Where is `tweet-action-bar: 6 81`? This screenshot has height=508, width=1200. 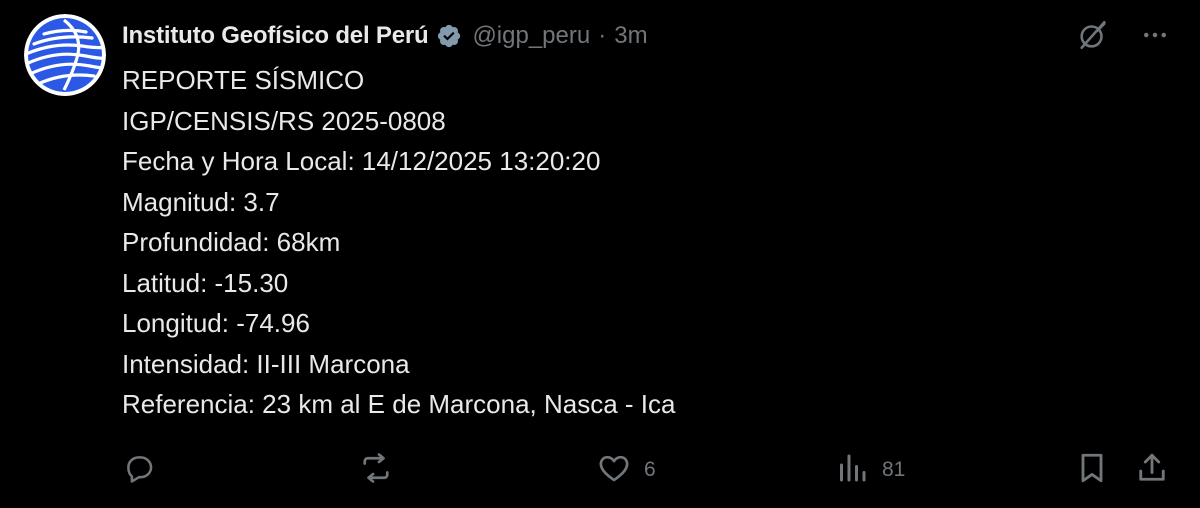 tweet-action-bar: 6 81 is located at coordinates (648, 470).